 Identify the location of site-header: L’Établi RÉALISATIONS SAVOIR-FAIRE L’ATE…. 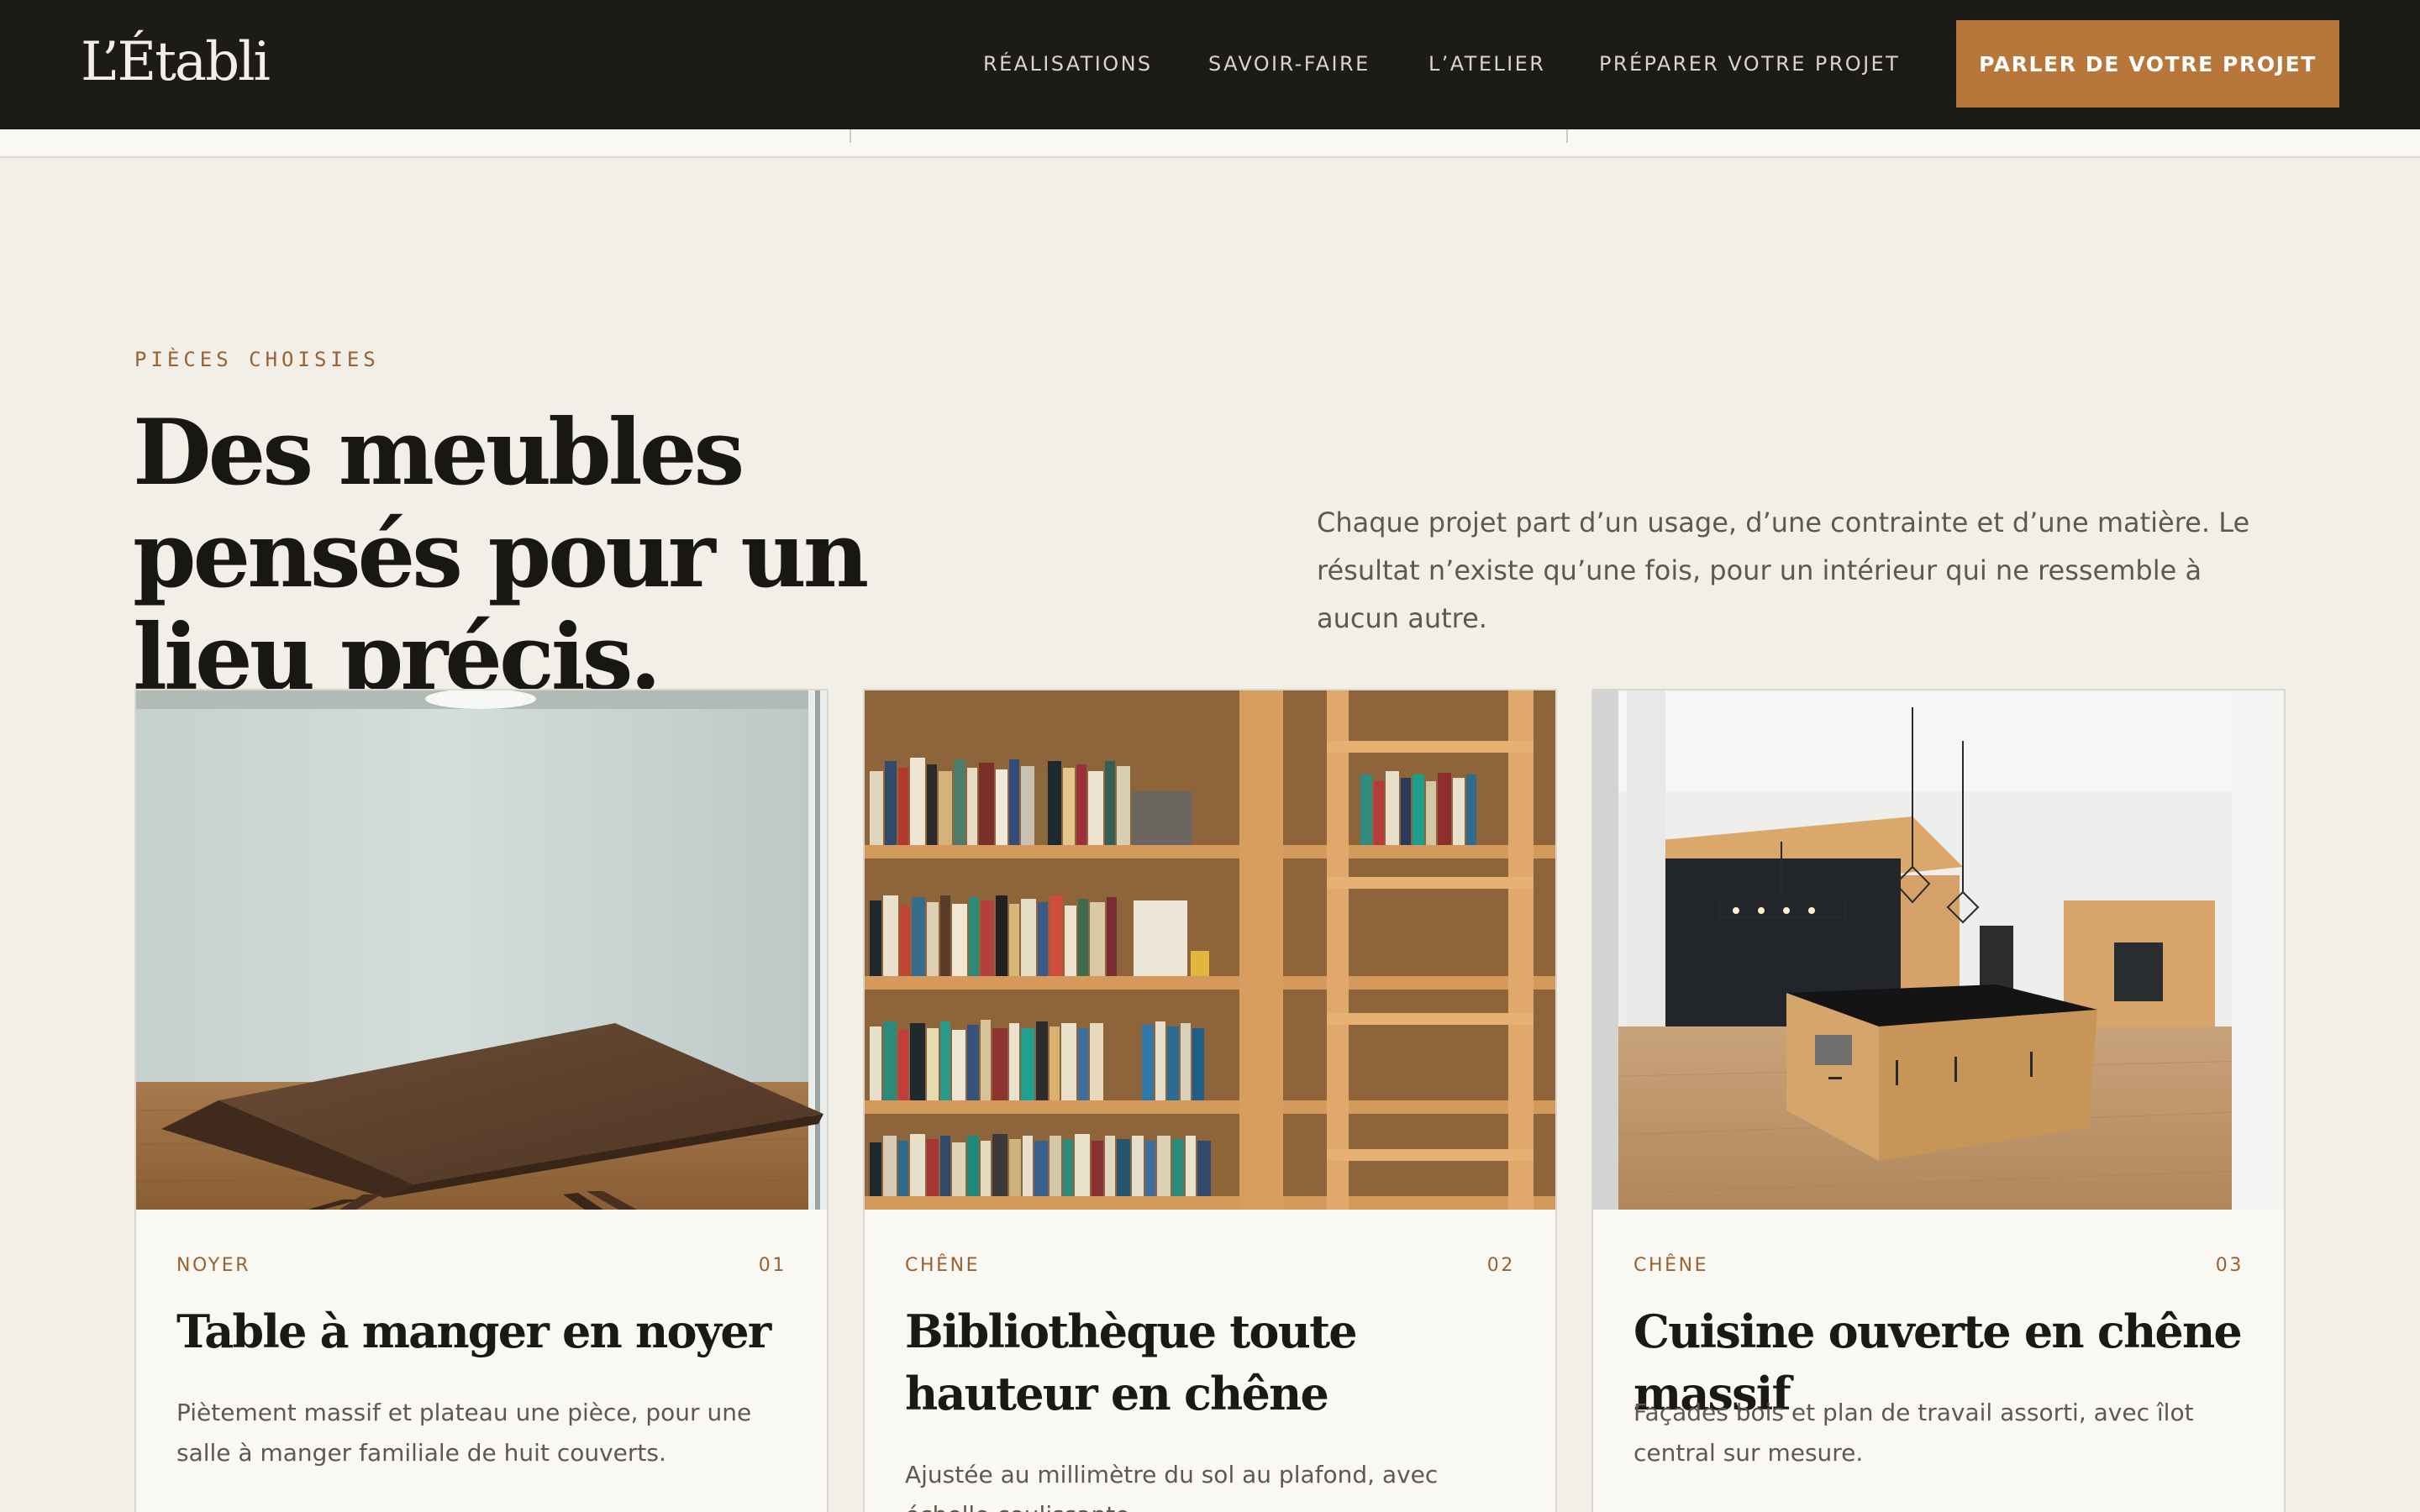
(1210, 64).